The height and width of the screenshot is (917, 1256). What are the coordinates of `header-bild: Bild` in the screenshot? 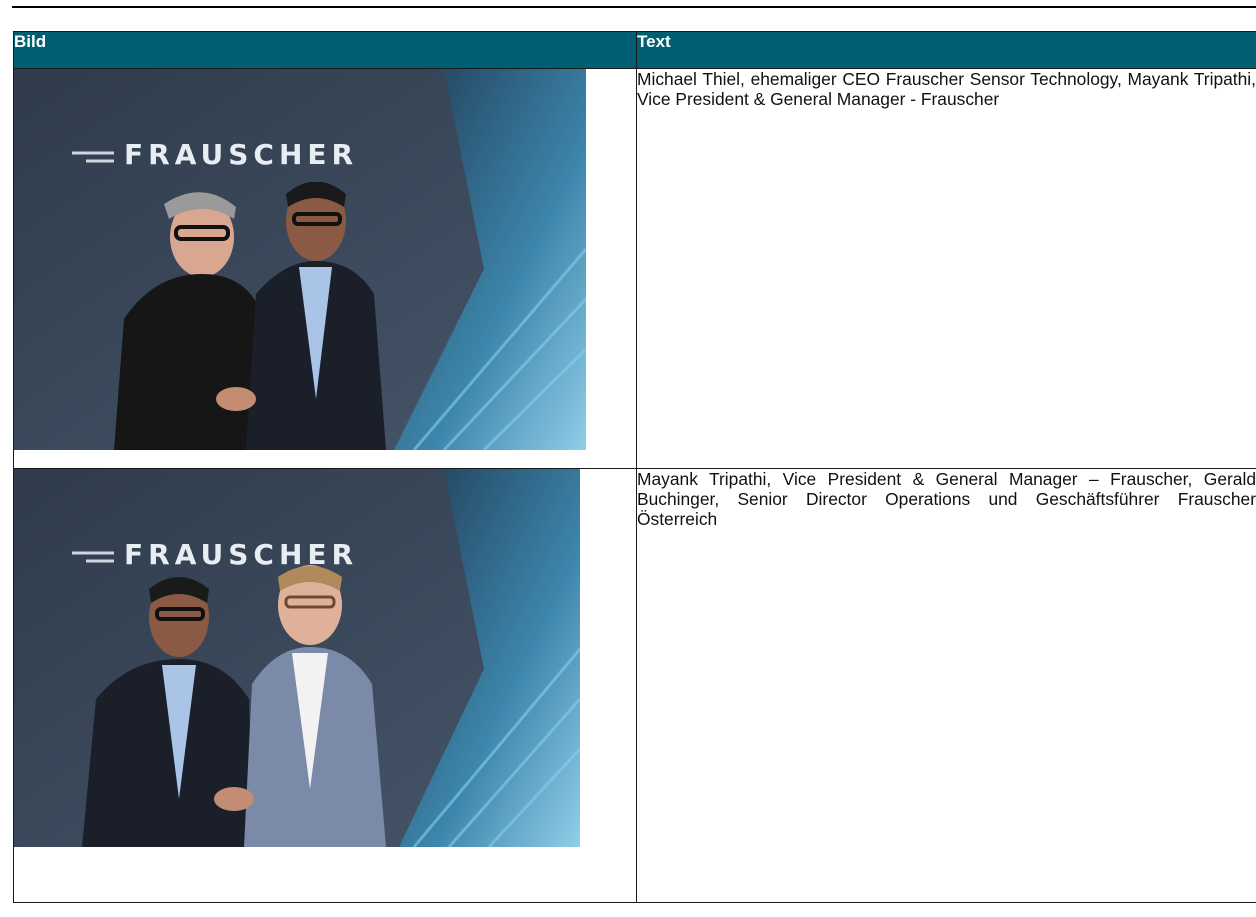 It's located at (325, 50).